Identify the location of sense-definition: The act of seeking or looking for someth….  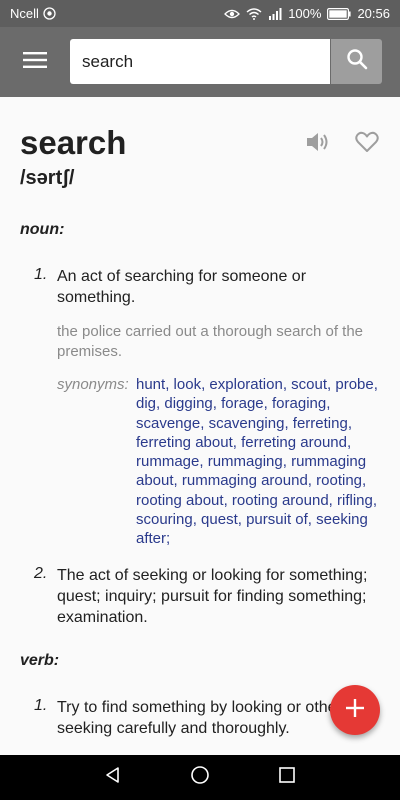
(212, 596).